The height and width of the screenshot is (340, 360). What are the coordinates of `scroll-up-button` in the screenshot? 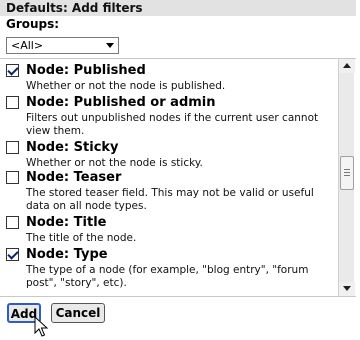 It's located at (347, 66).